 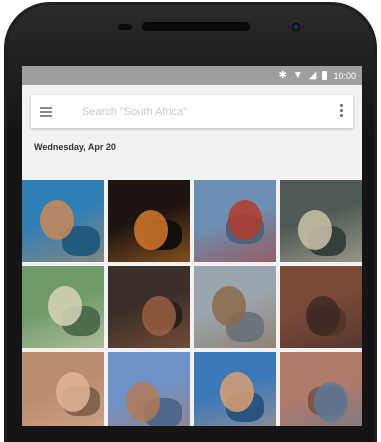 What do you see at coordinates (282, 75) in the screenshot?
I see `bluetooth-icon: ✱` at bounding box center [282, 75].